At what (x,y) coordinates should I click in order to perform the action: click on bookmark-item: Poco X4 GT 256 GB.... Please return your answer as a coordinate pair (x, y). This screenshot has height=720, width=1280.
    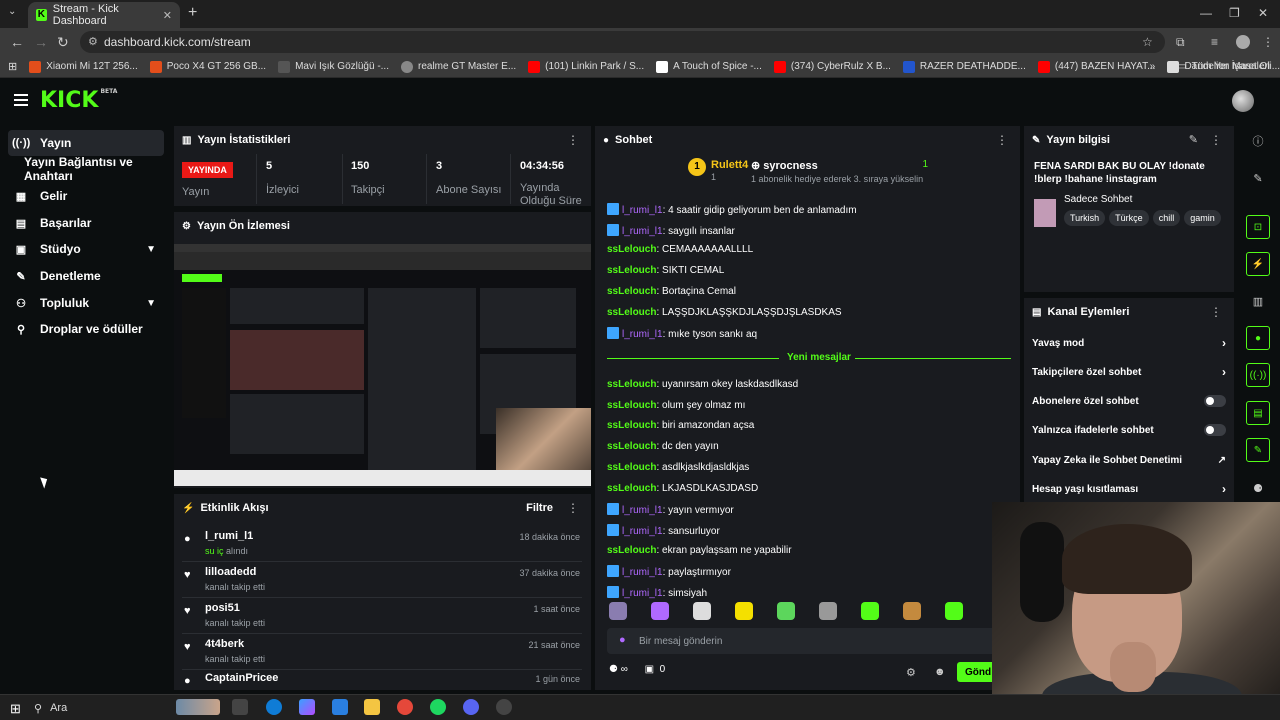
    Looking at the image, I should click on (207, 66).